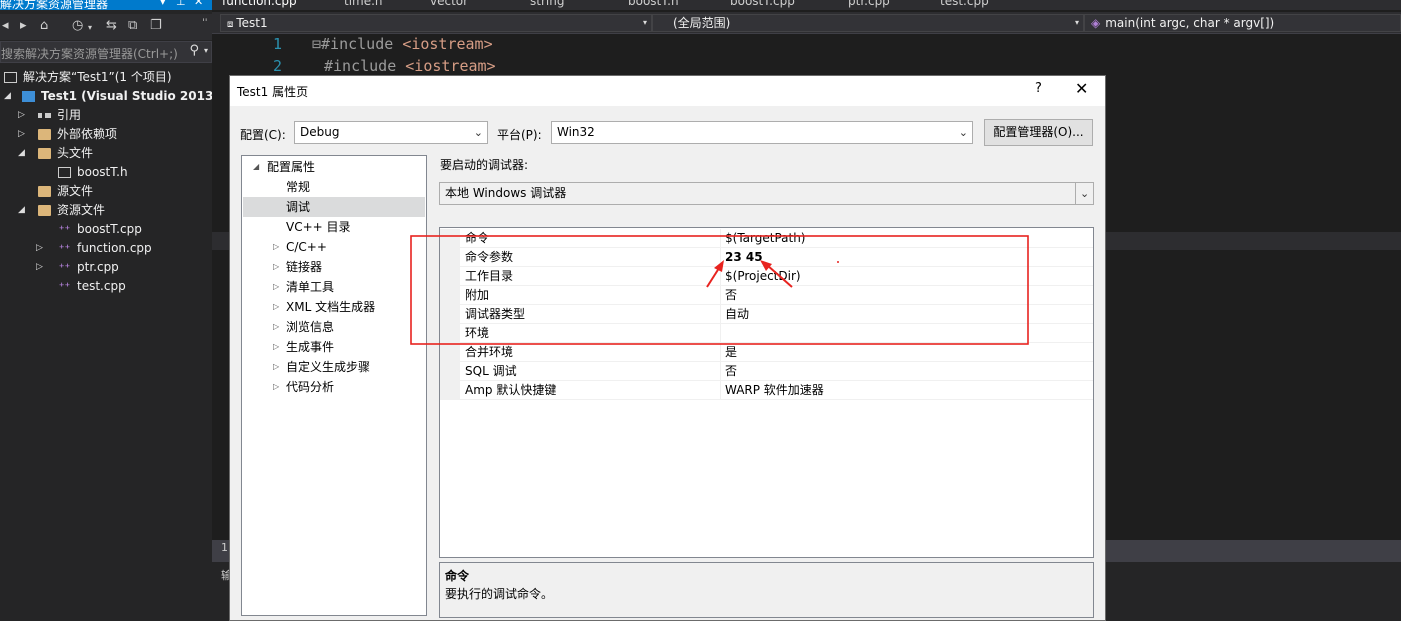 The width and height of the screenshot is (1401, 621). I want to click on property-category-item: ▷ 代码分析, so click(334, 387).